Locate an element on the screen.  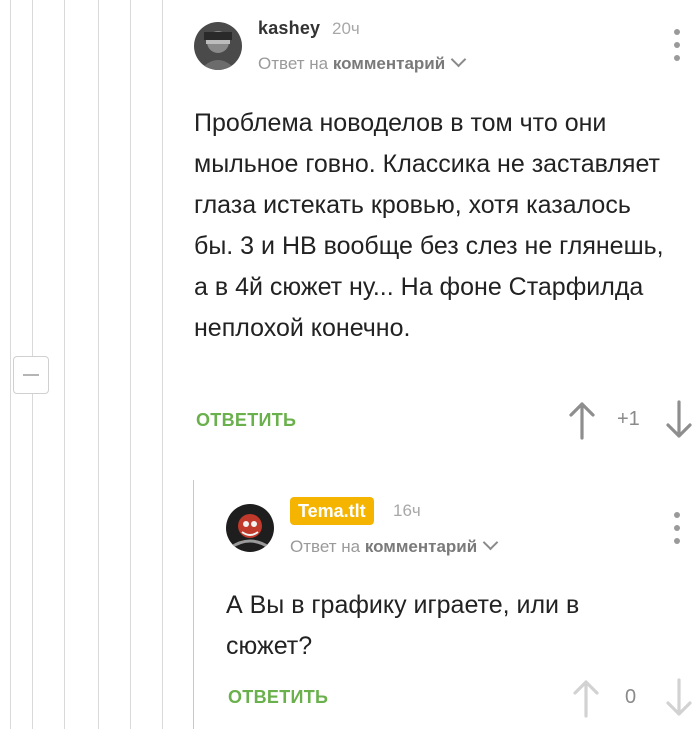
timestamp: 20ч is located at coordinates (346, 28).